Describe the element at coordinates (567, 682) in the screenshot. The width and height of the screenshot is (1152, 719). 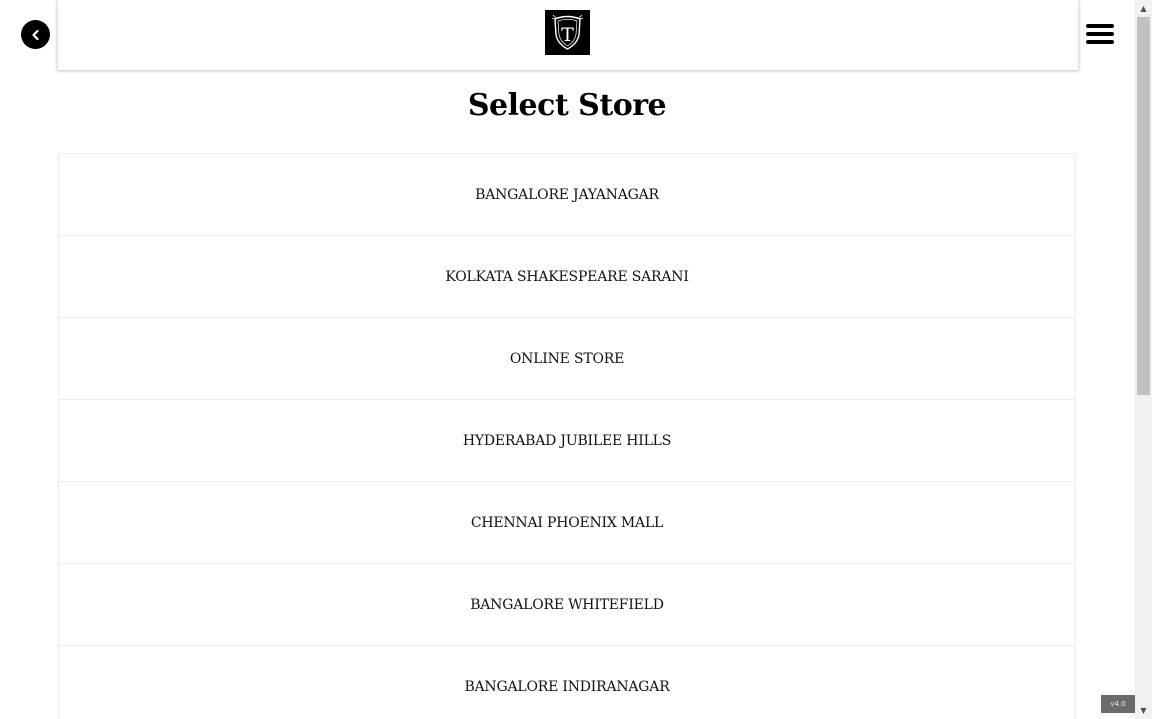
I see `store-item-bangalore-indiranagar: BANGALORE INDIRANAGAR` at that location.